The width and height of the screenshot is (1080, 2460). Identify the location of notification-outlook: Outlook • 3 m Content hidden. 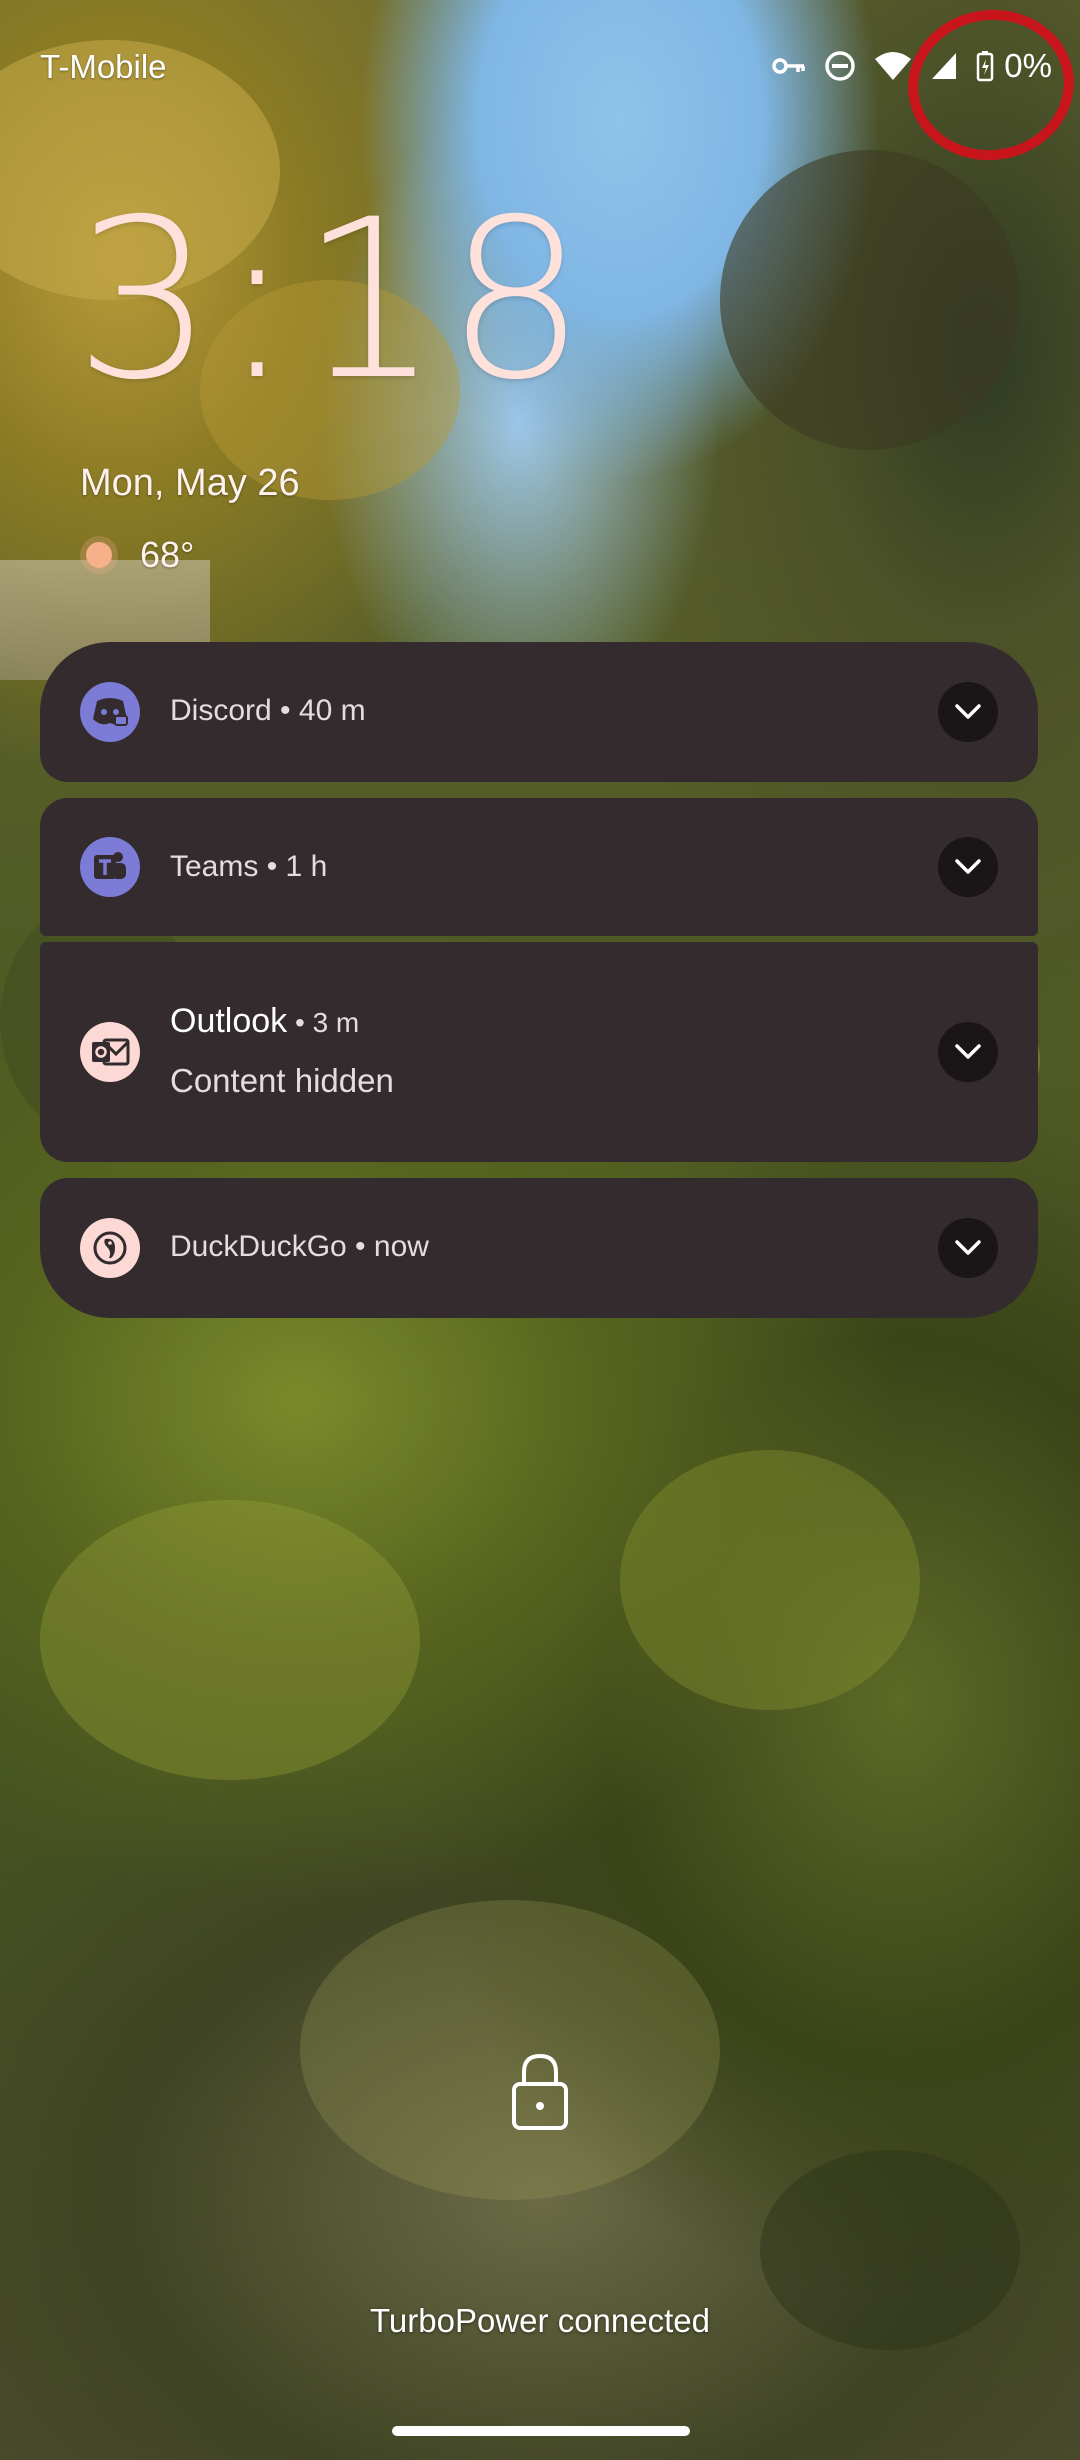
(539, 1052).